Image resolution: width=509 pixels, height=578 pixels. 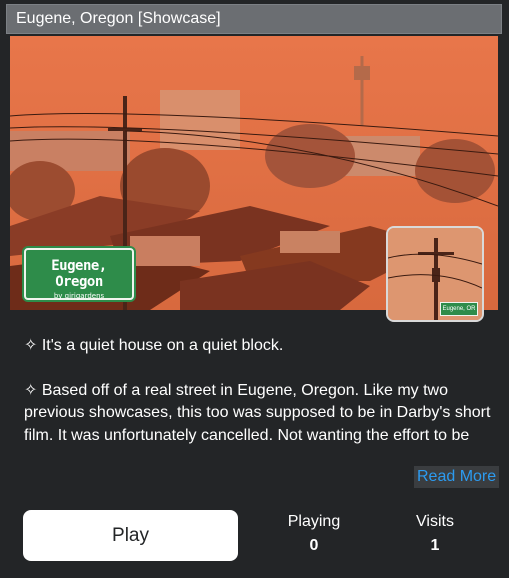 What do you see at coordinates (314, 545) in the screenshot?
I see `stat-playing-value: 0` at bounding box center [314, 545].